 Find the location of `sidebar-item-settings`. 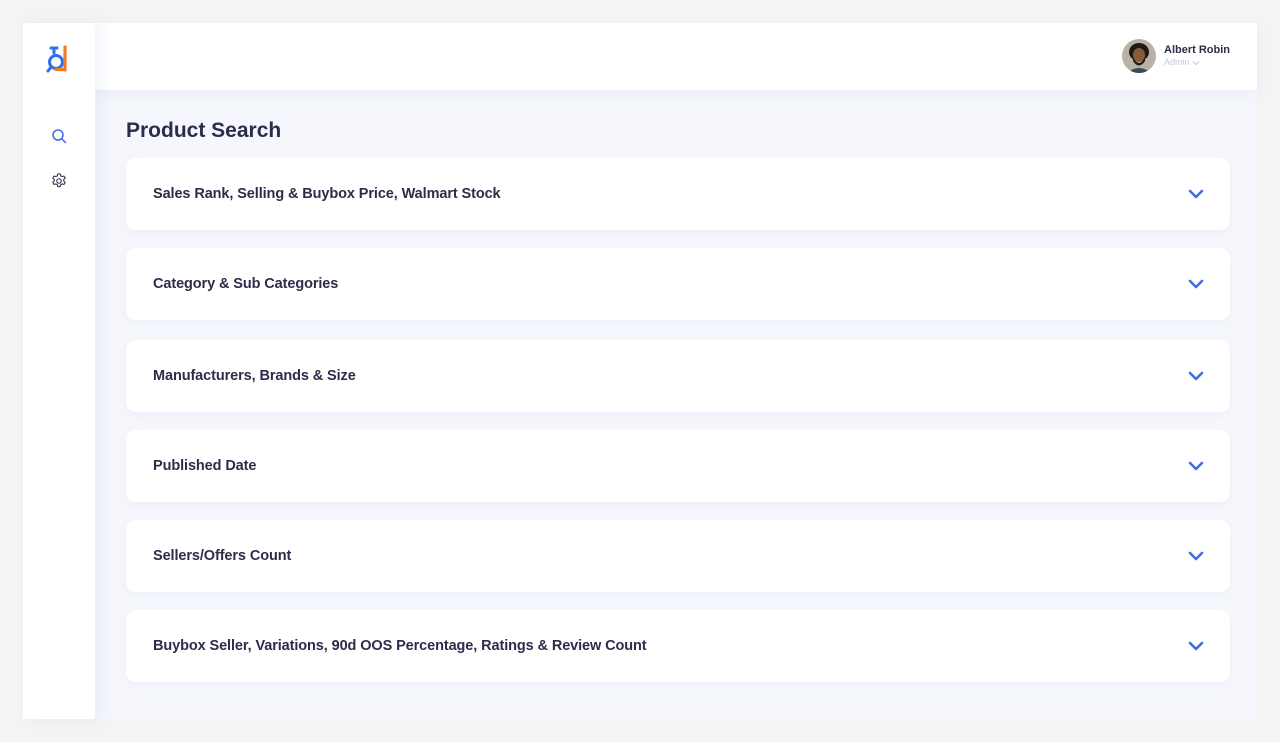

sidebar-item-settings is located at coordinates (59, 181).